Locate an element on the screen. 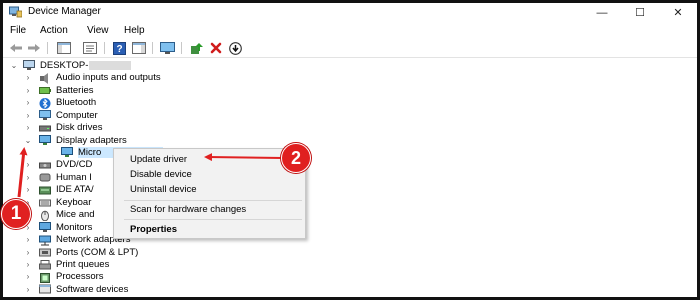  tree-item: › IDE ATA/ is located at coordinates (58, 190).